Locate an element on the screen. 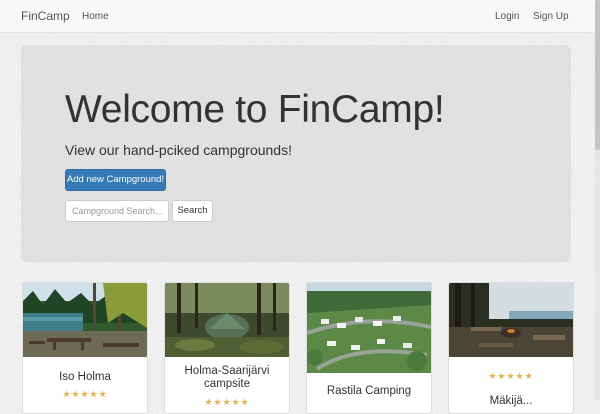 This screenshot has height=414, width=600. page-scrollbar is located at coordinates (597, 200).